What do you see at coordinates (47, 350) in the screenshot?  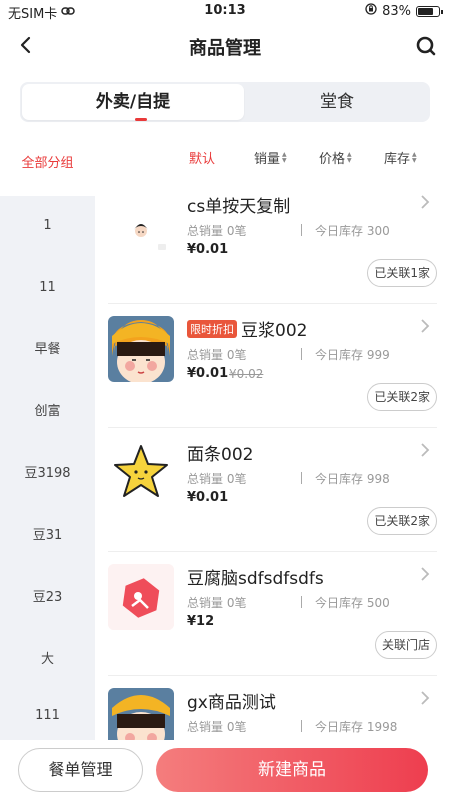 I see `sidebar-item-breakfast: 早餐` at bounding box center [47, 350].